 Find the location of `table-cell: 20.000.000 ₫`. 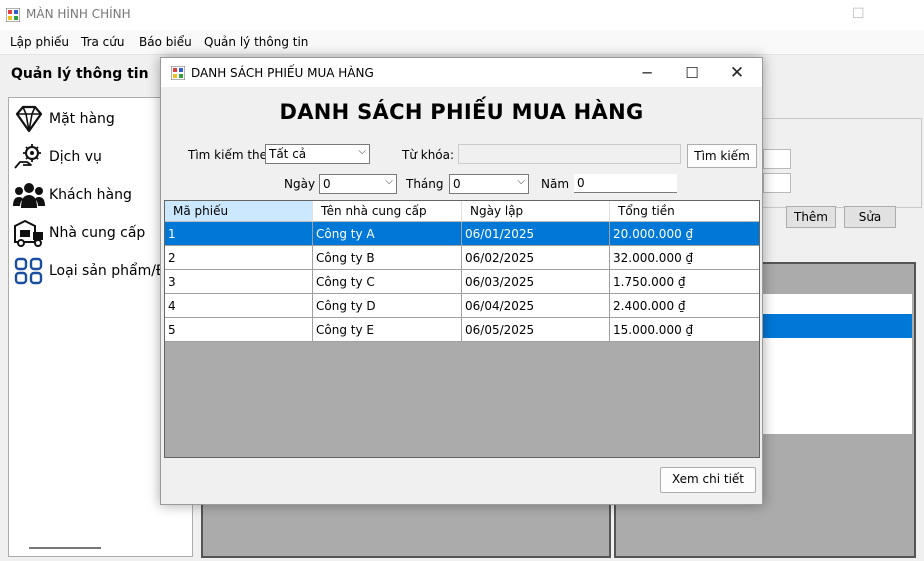

table-cell: 20.000.000 ₫ is located at coordinates (684, 233).